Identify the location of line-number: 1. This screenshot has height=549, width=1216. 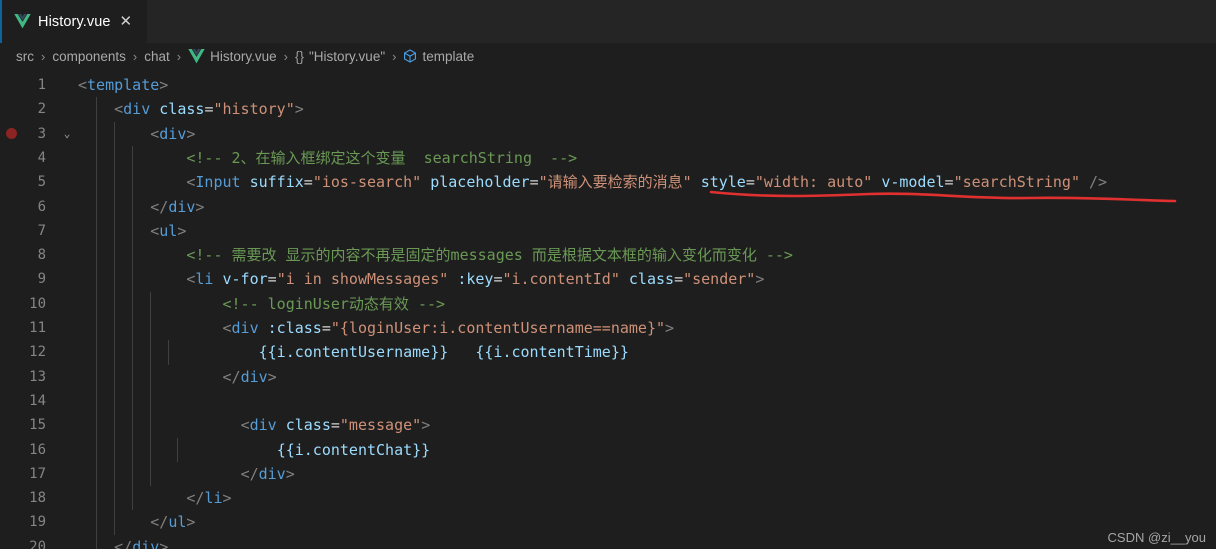
(41, 85).